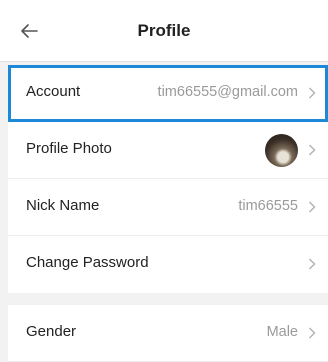  I want to click on account-label: Account, so click(53, 91).